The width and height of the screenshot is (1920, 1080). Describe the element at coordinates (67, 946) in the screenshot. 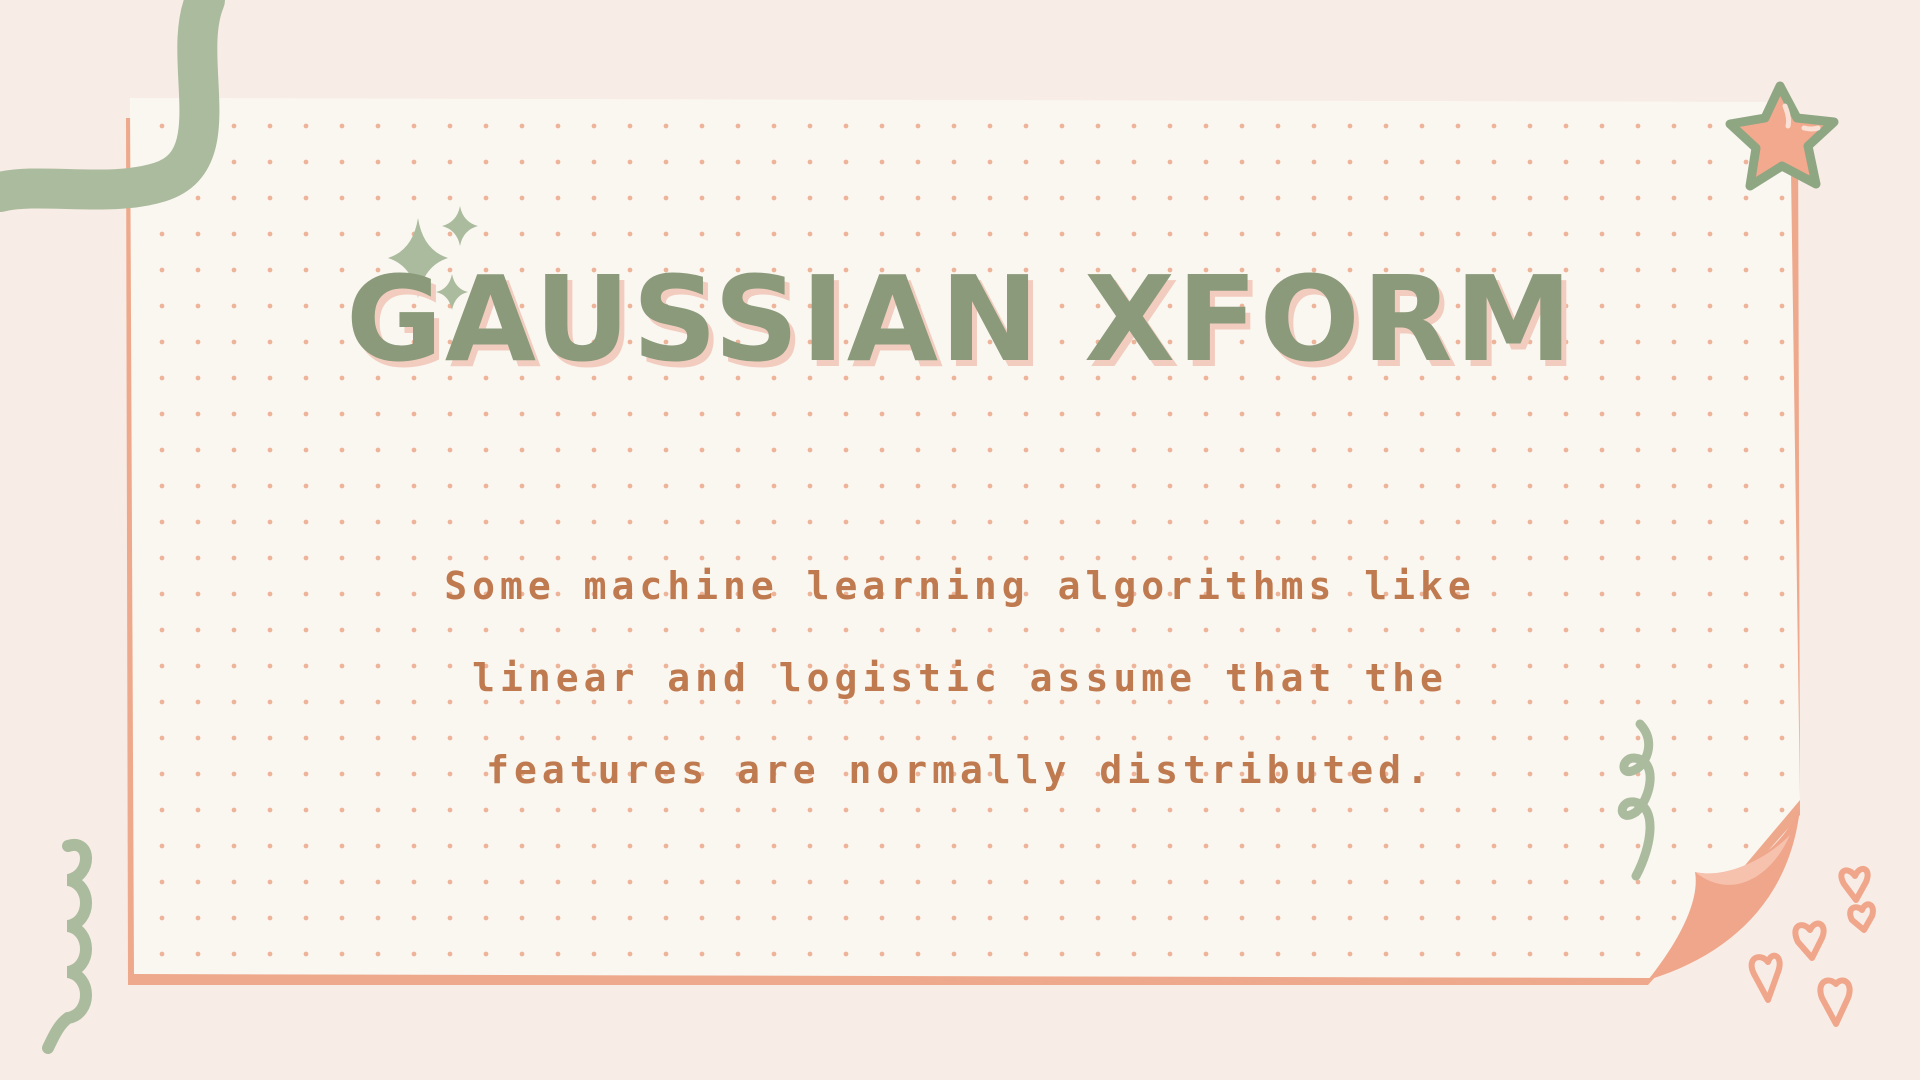

I see `squiggle-left-icon` at that location.